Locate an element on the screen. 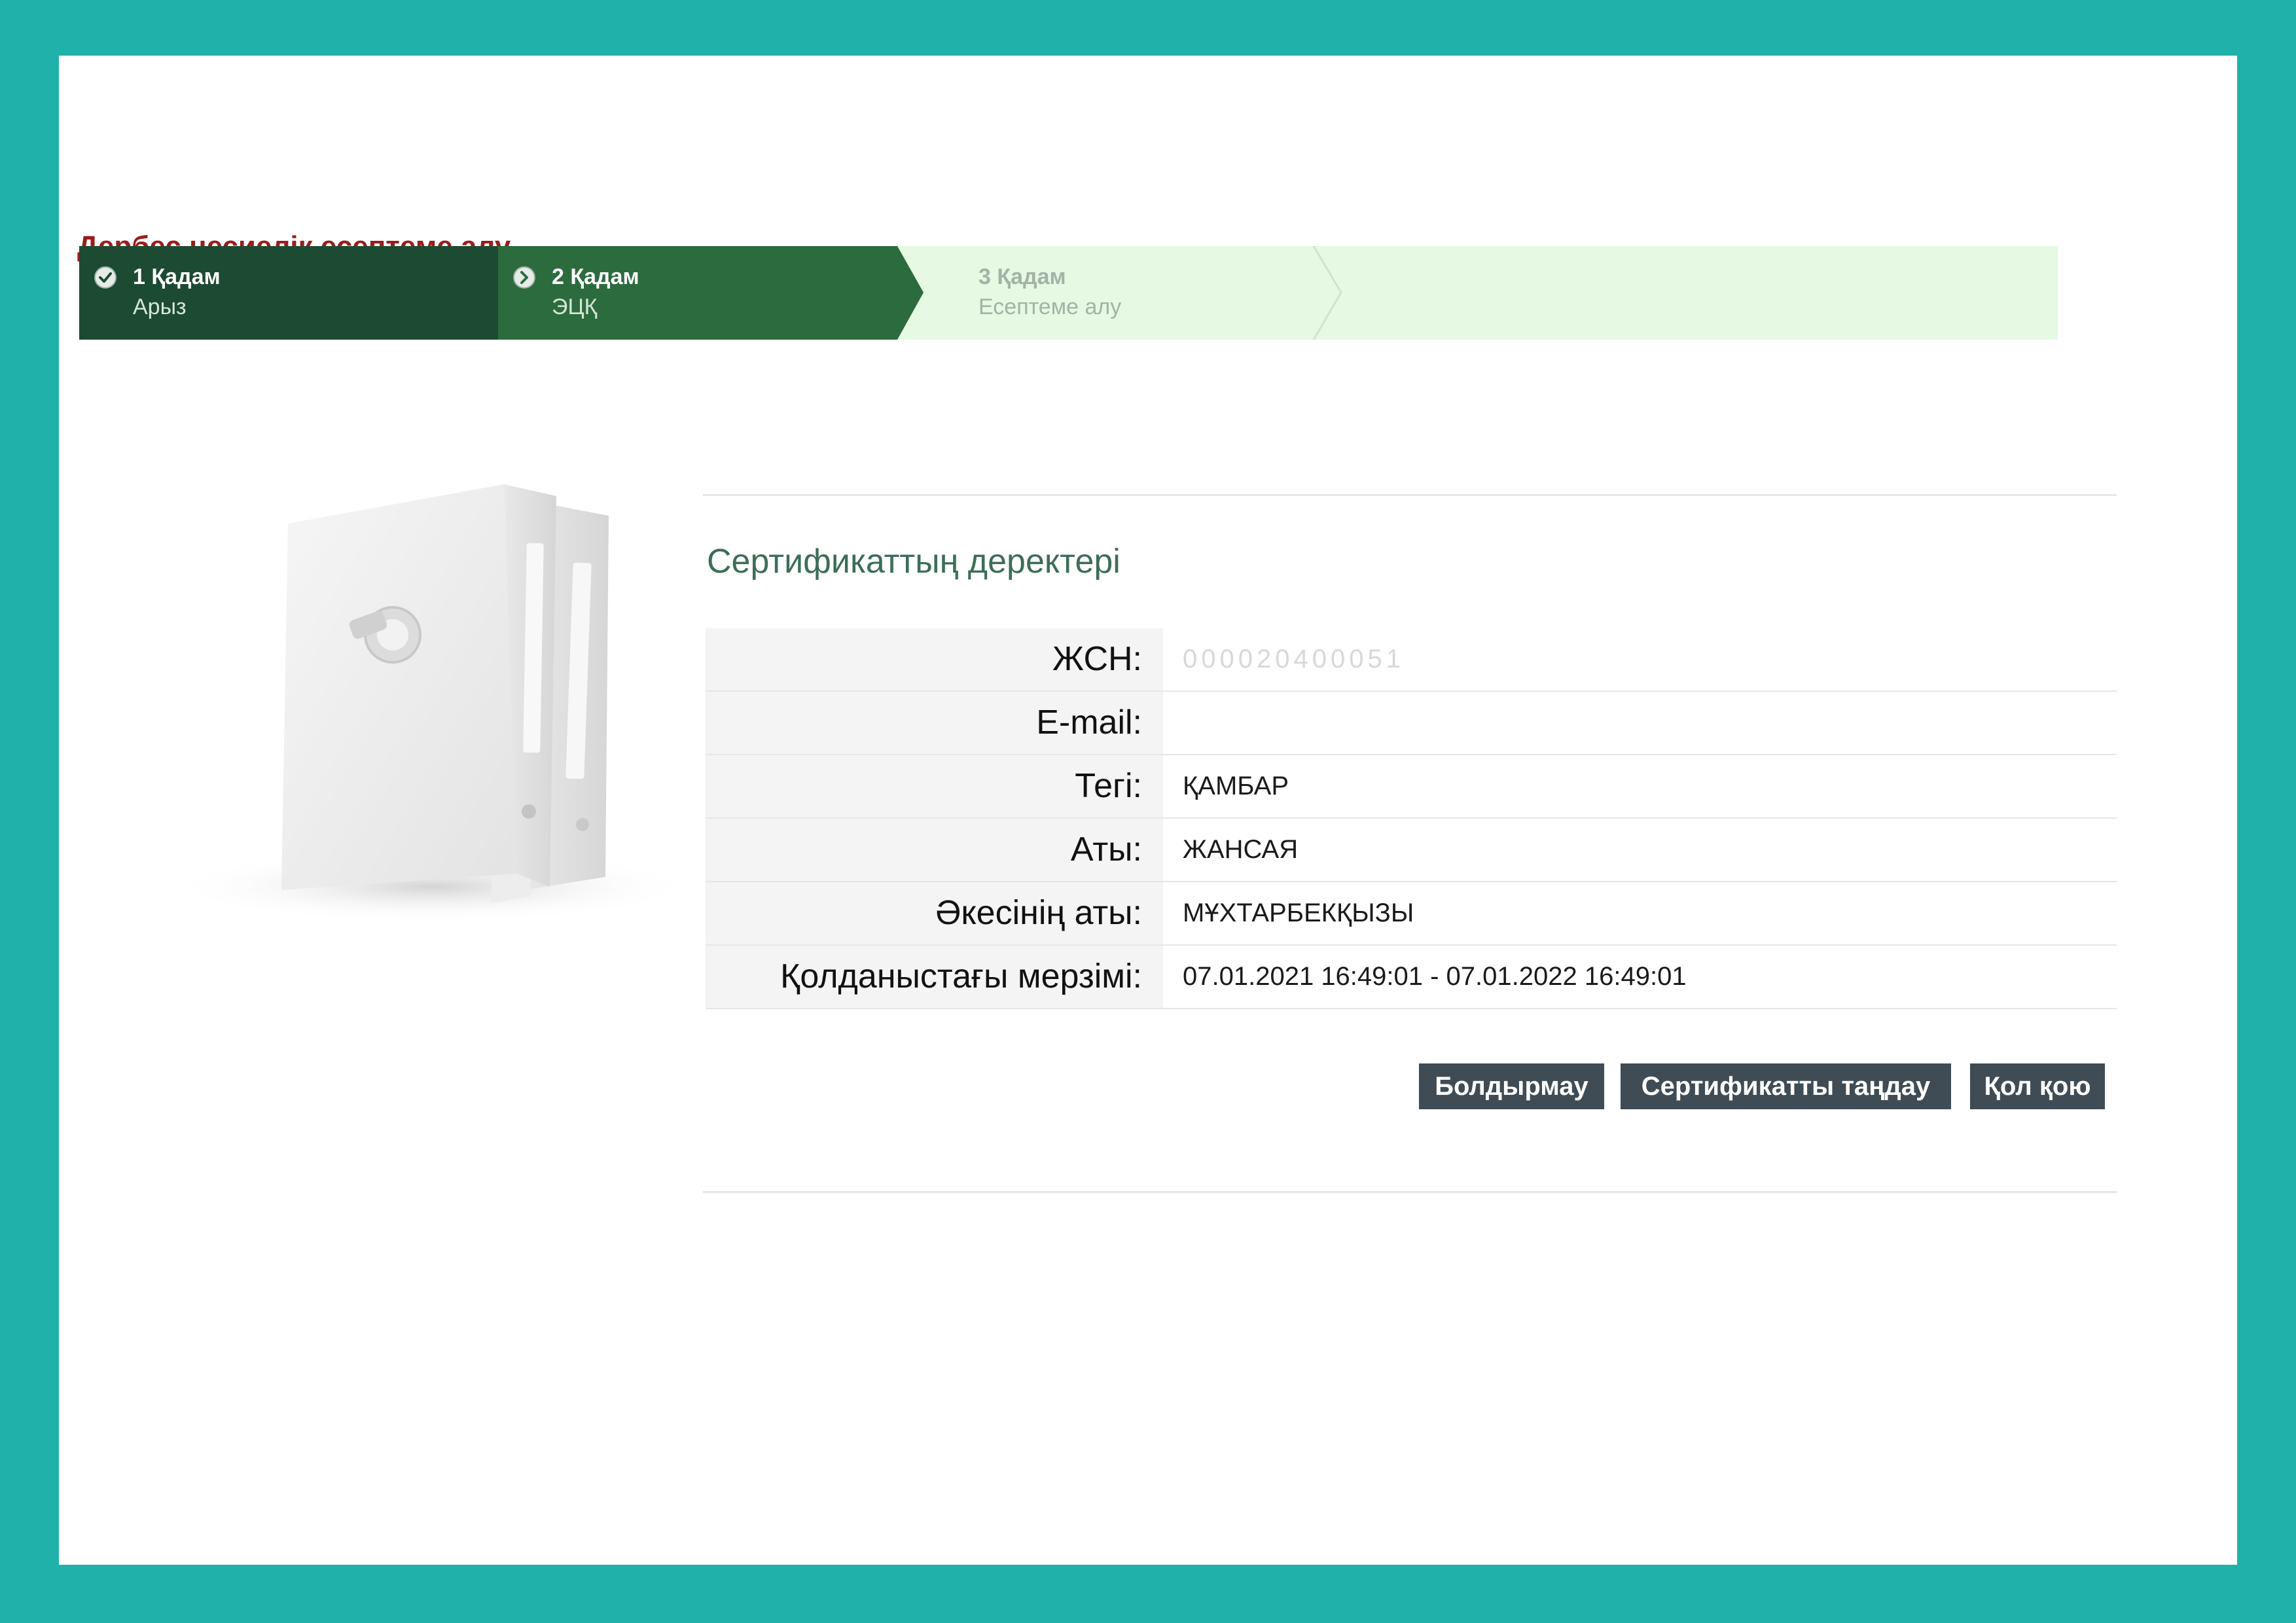 Image resolution: width=2296 pixels, height=1623 pixels. cert-value-email is located at coordinates (1640, 723).